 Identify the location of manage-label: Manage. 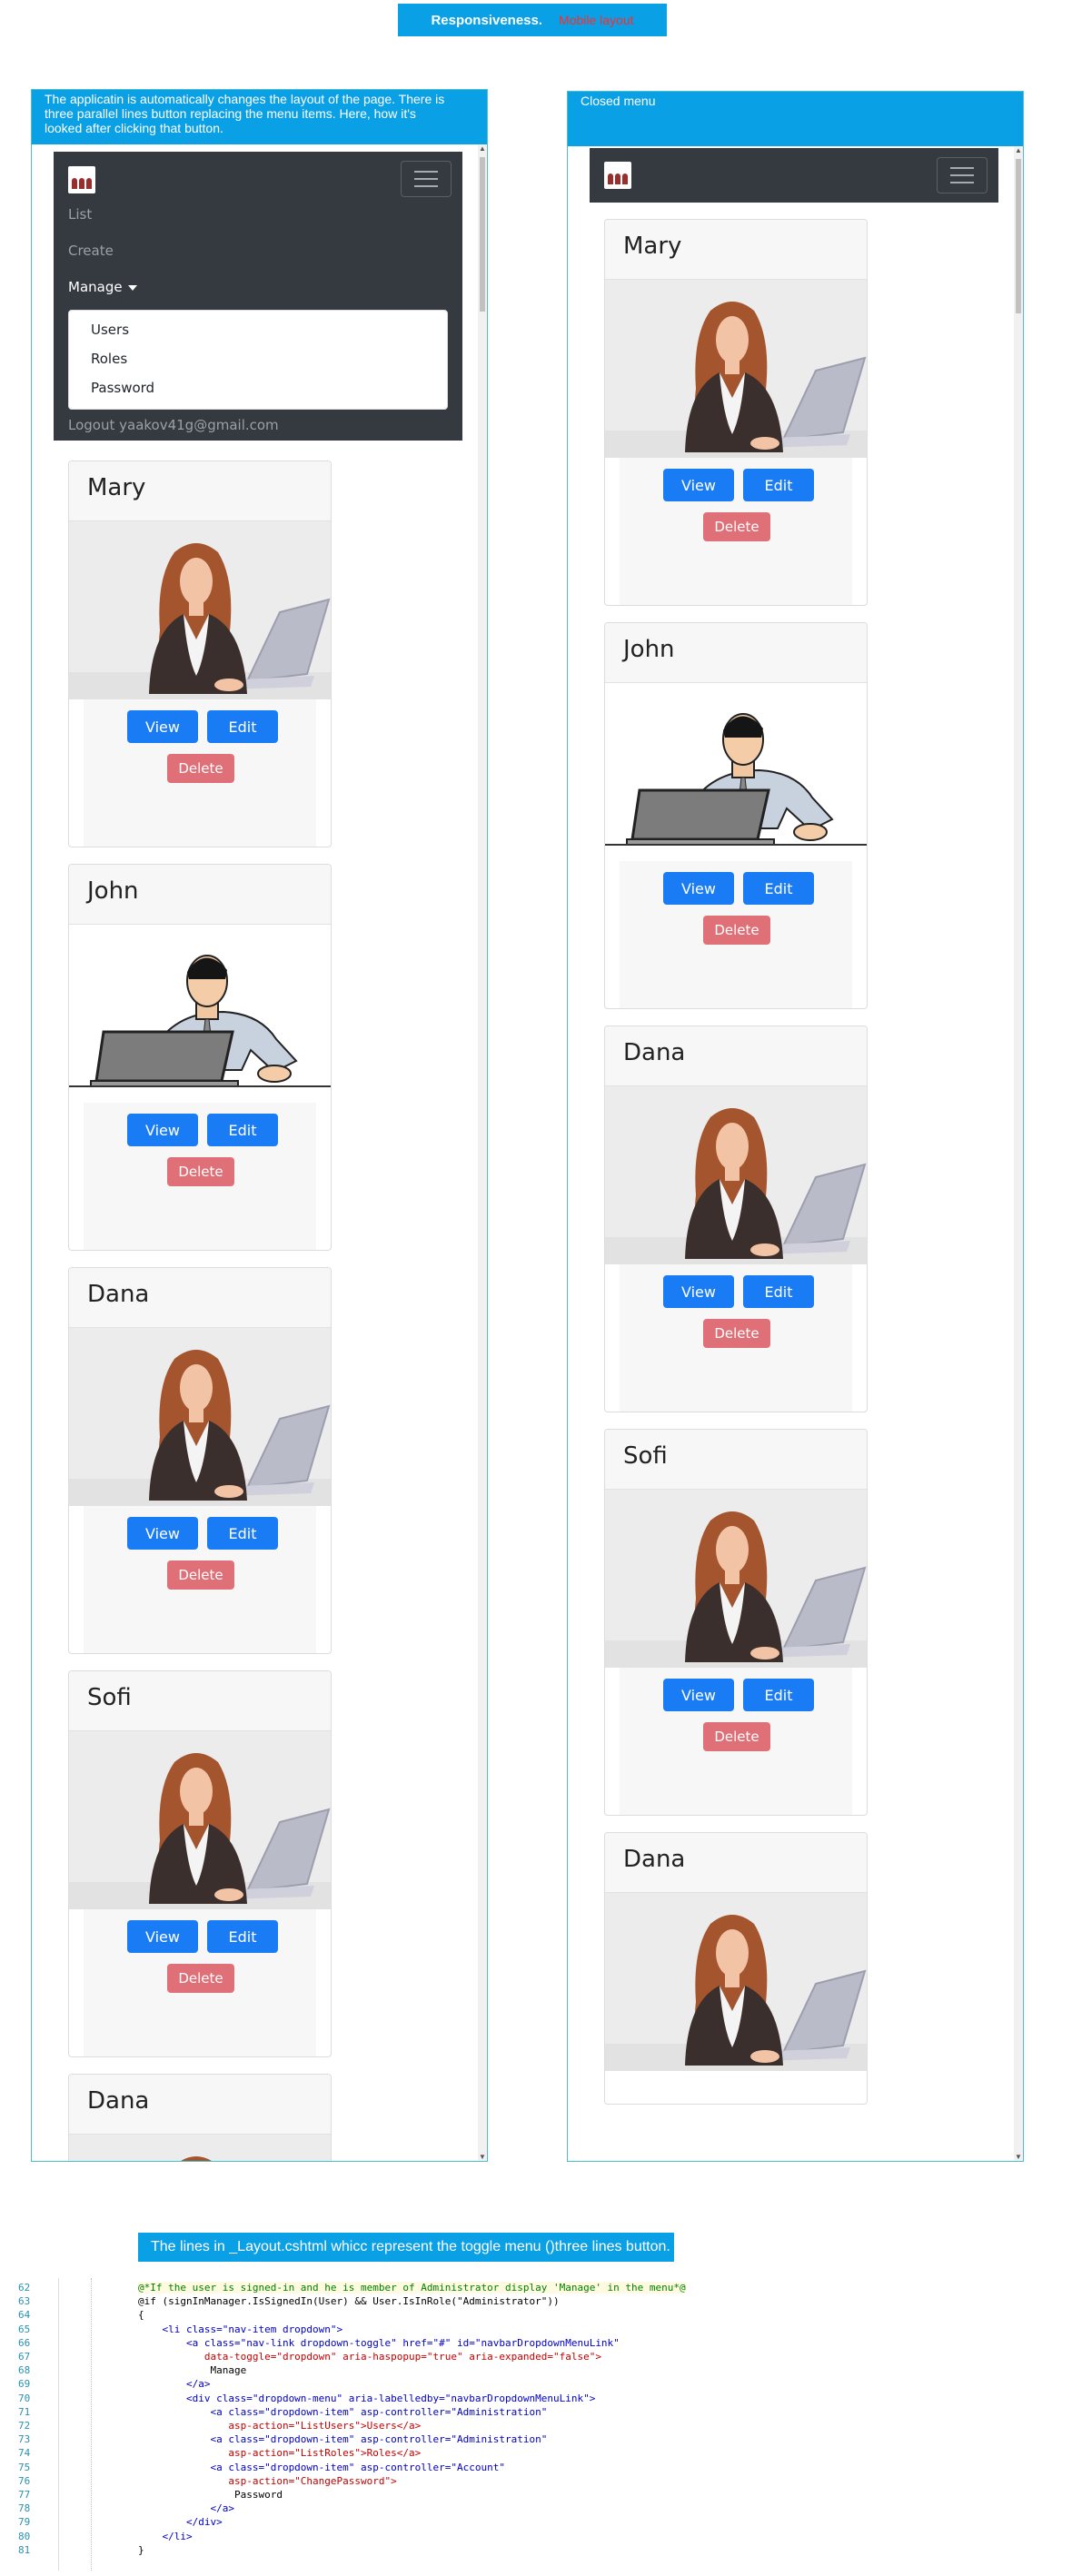
(95, 287).